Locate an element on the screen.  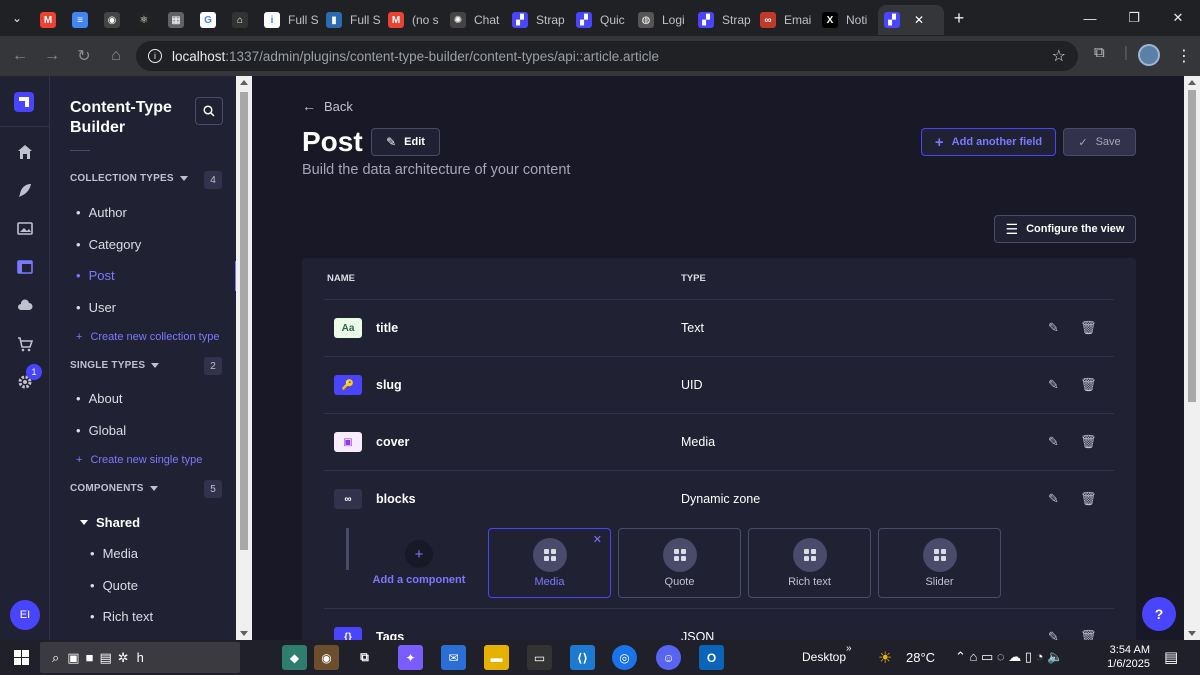
taskbar-search-input: ⌕ ▣ ■ ▤ ✲ h is located at coordinates (140, 657).